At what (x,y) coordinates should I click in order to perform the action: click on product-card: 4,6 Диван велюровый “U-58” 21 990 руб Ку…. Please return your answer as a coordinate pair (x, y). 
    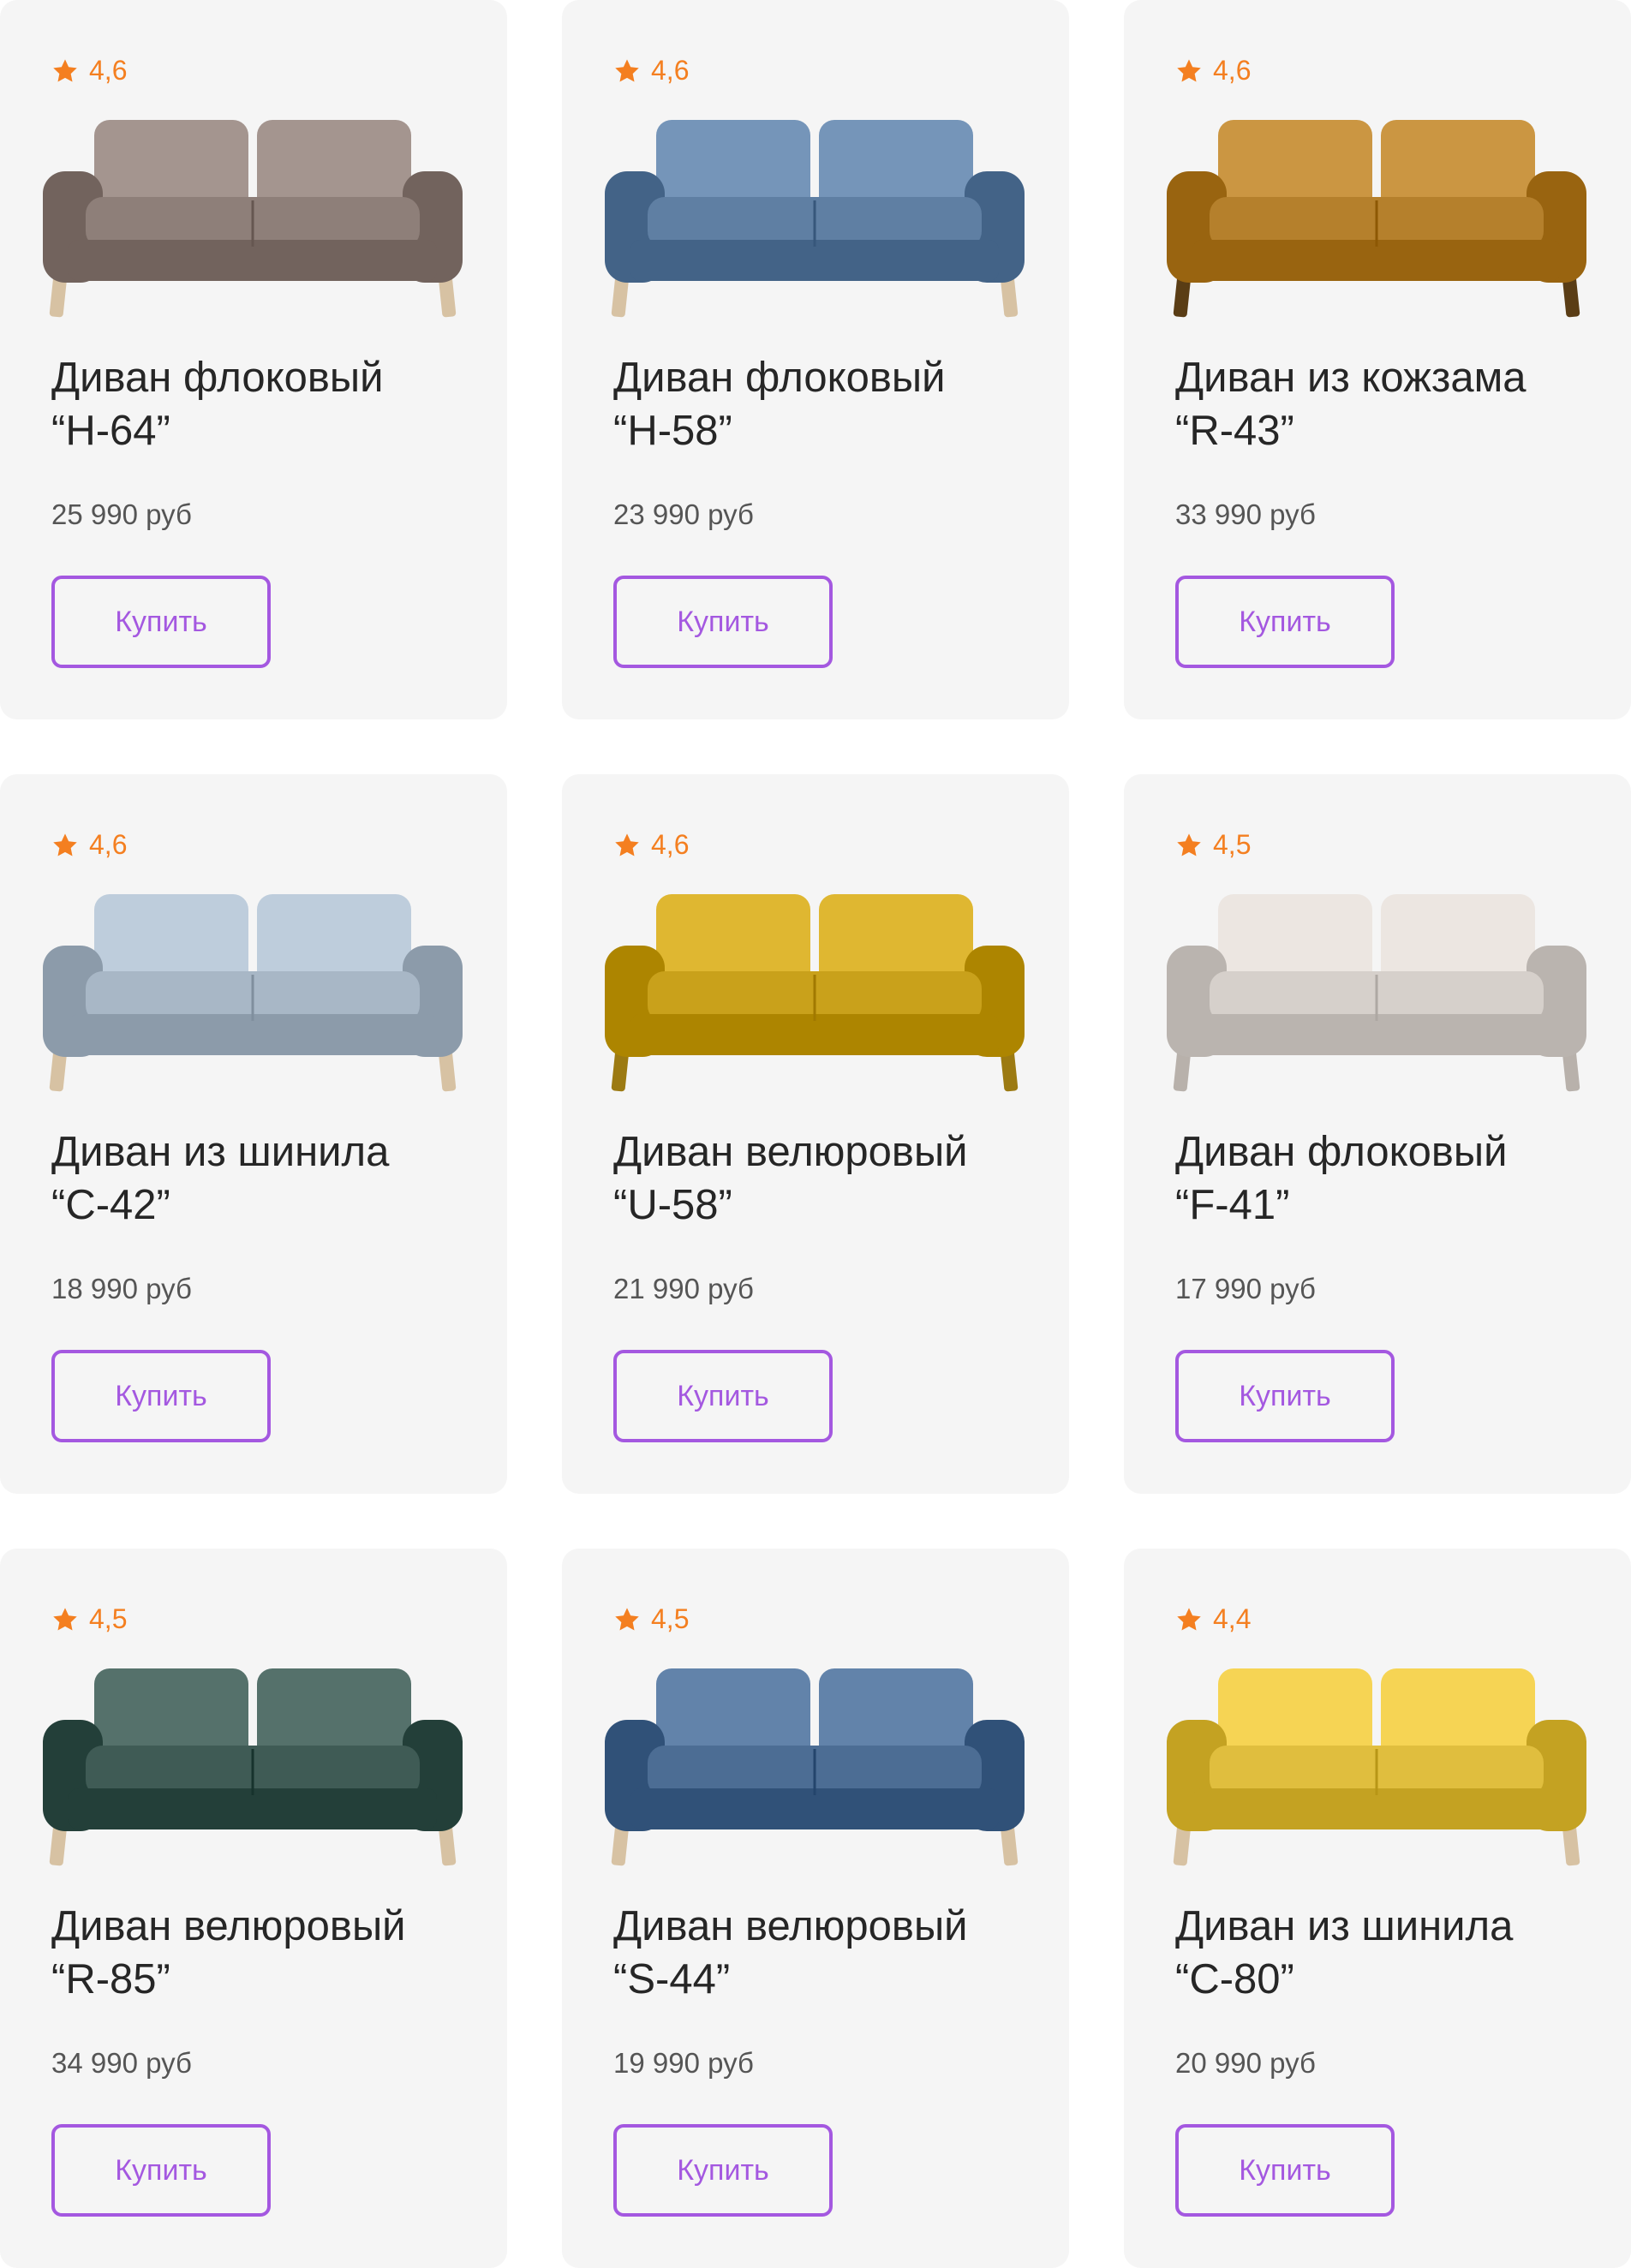
    Looking at the image, I should click on (815, 1134).